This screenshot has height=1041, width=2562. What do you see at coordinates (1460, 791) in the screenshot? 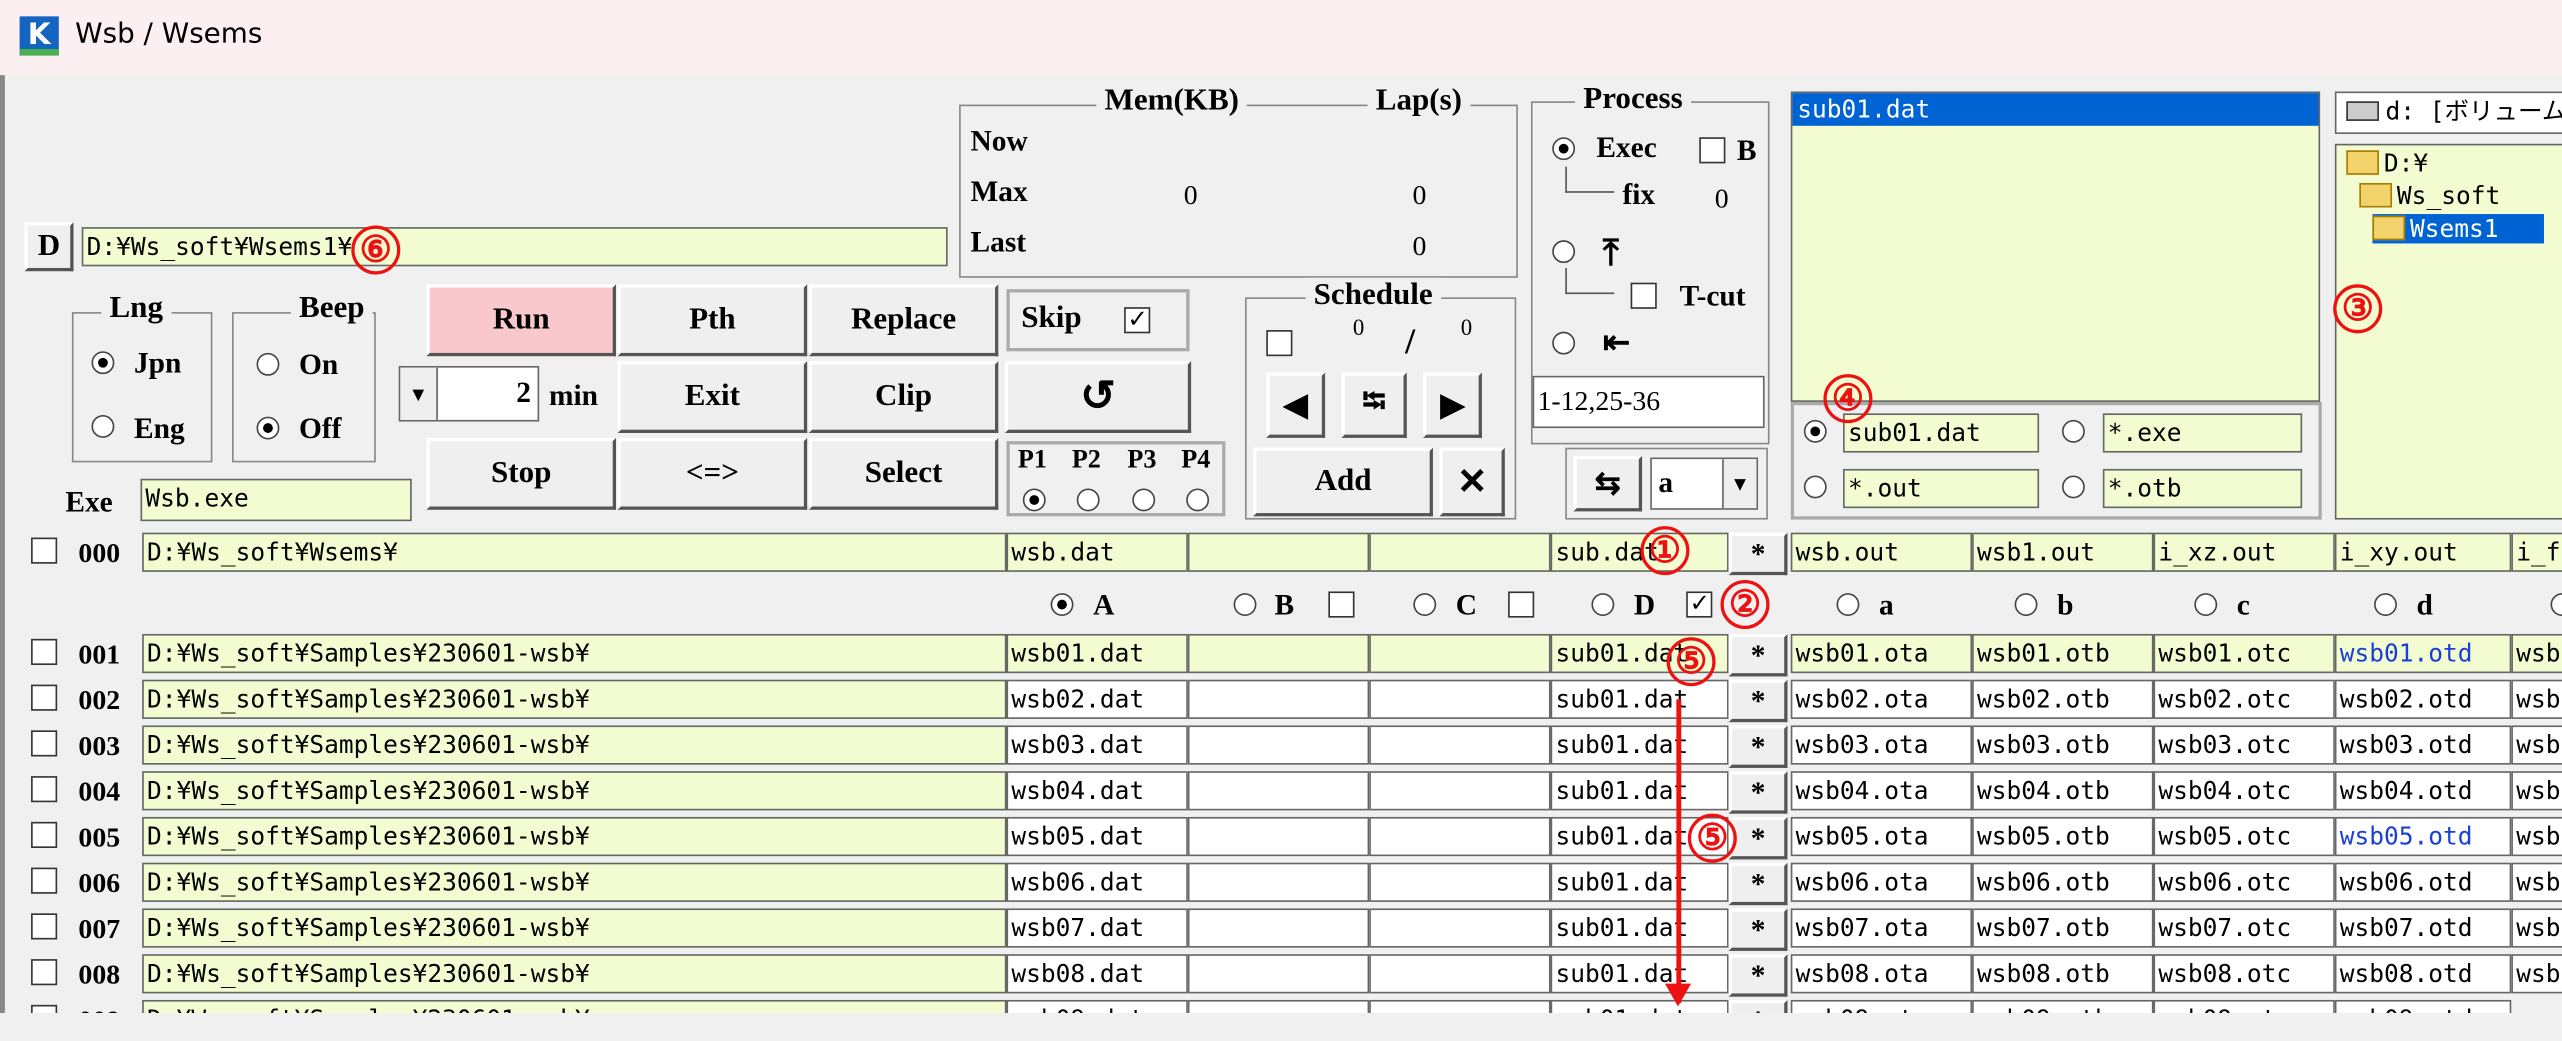
I see `row-4-col-c` at bounding box center [1460, 791].